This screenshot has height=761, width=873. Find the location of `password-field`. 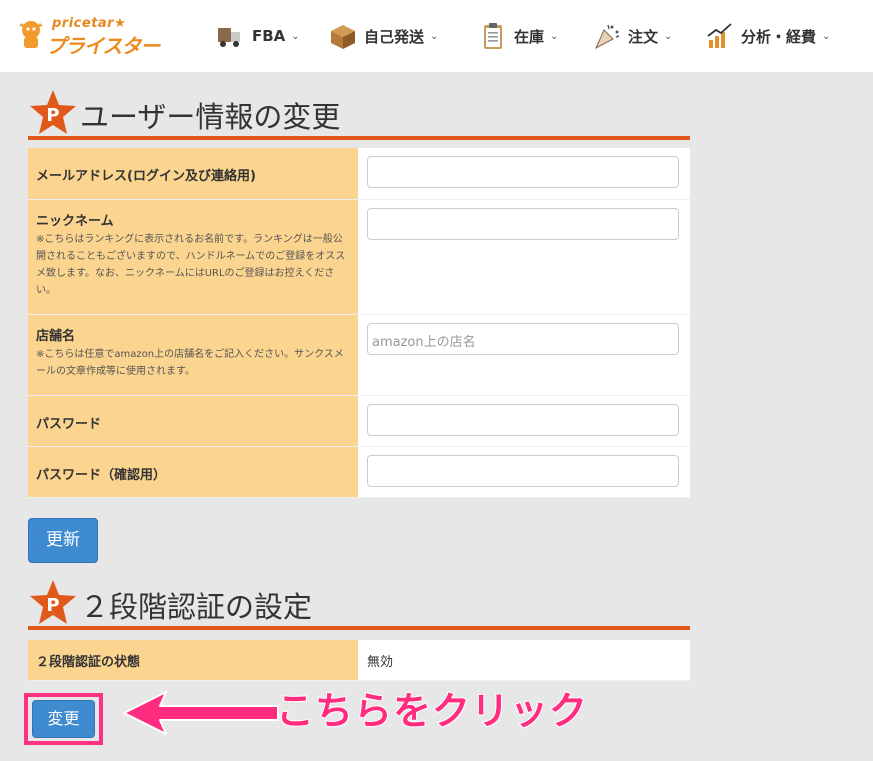

password-field is located at coordinates (523, 419).